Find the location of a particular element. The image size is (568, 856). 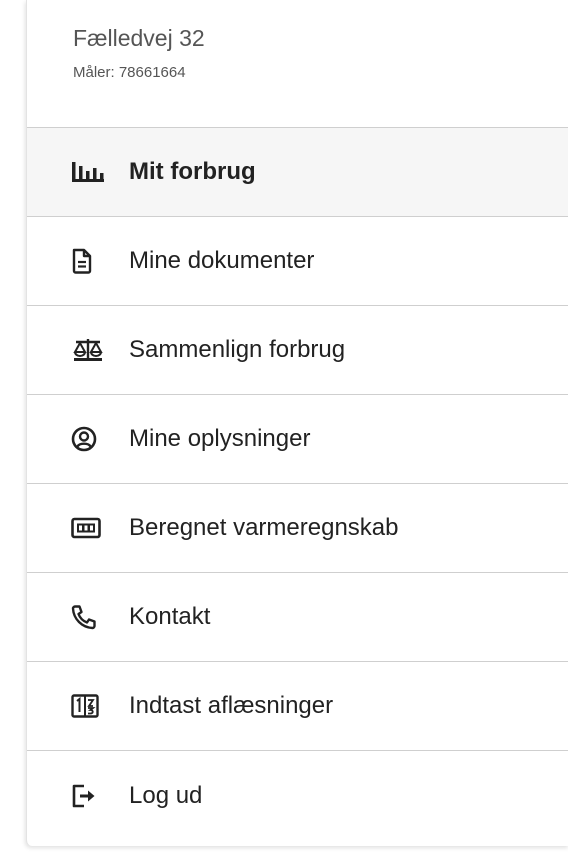

document-icon is located at coordinates (88, 261).